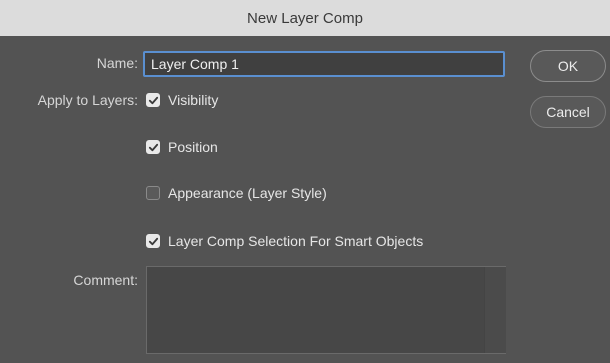 Image resolution: width=610 pixels, height=363 pixels. I want to click on ok-button: OK, so click(568, 66).